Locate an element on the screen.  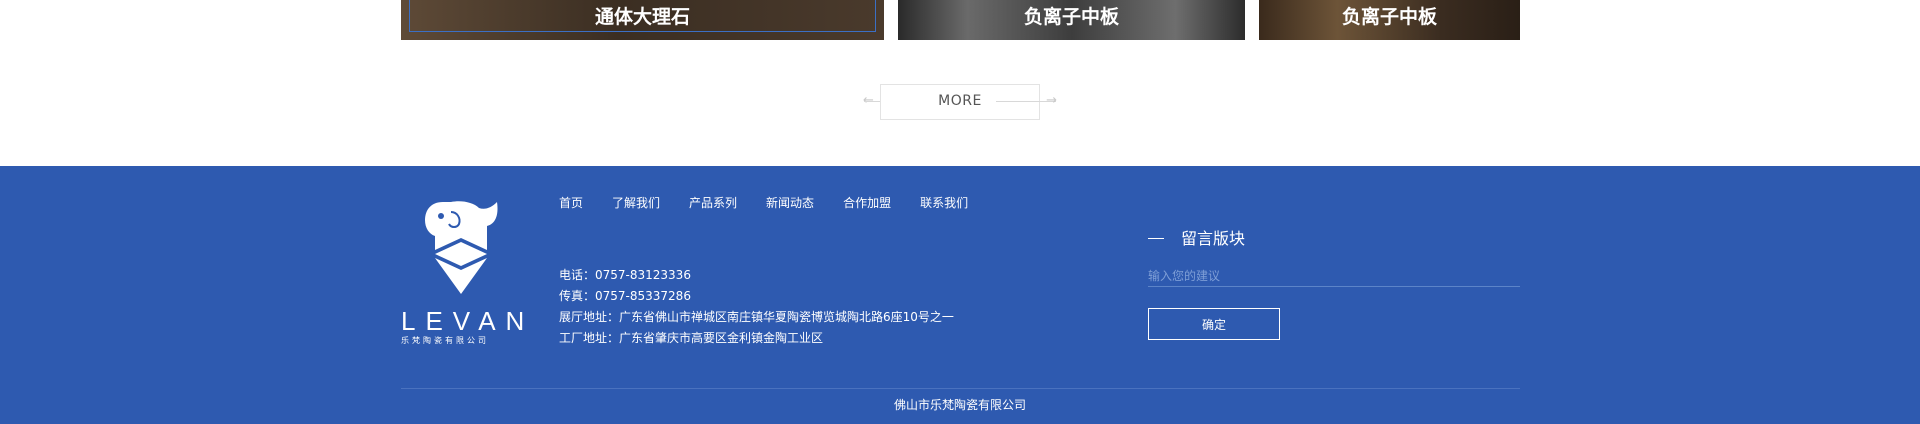
contact-factory: 工厂地址：广东省肇庆市高要区金利镇金陶工业区 is located at coordinates (691, 338).